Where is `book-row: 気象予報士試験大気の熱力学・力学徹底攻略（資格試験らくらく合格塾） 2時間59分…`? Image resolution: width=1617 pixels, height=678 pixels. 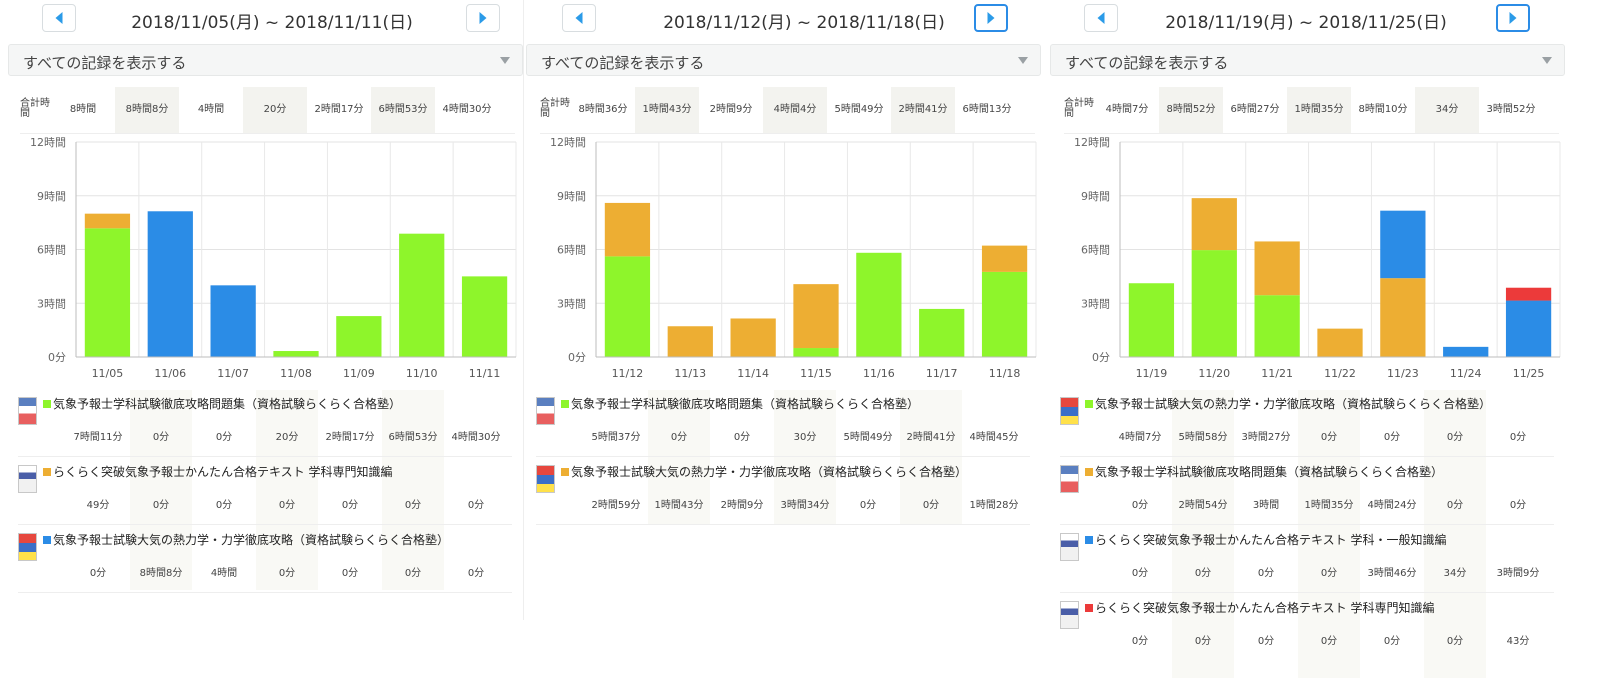 book-row: 気象予報士試験大気の熱力学・力学徹底攻略（資格試験らくらく合格塾） 2時間59分… is located at coordinates (783, 490).